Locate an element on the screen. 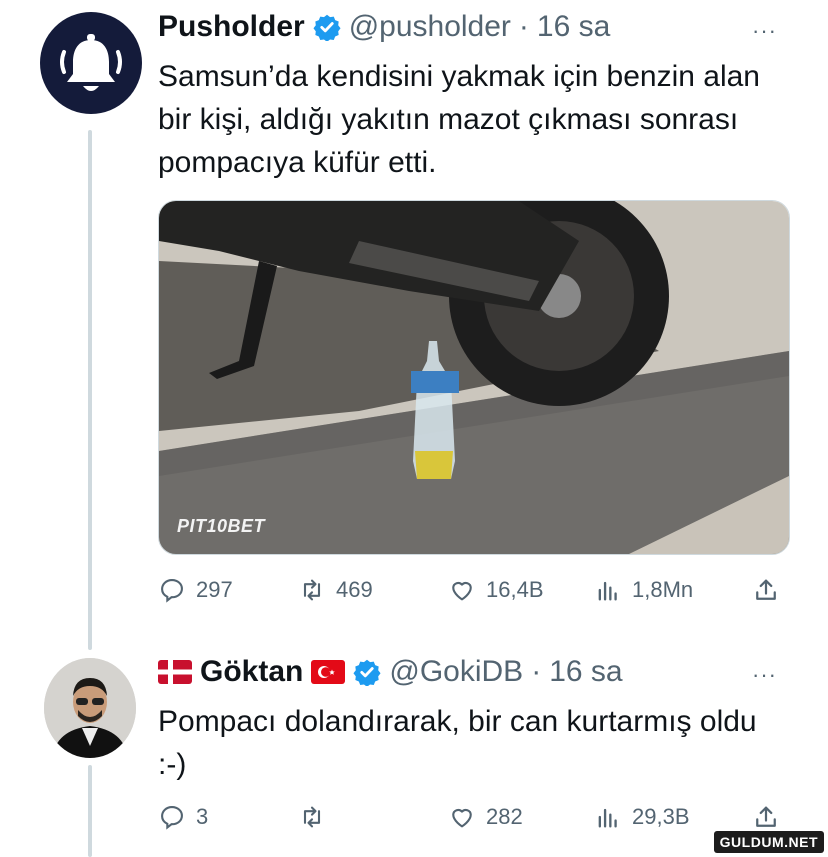 The image size is (828, 857). reply-author-name: Göktan is located at coordinates (251, 672).